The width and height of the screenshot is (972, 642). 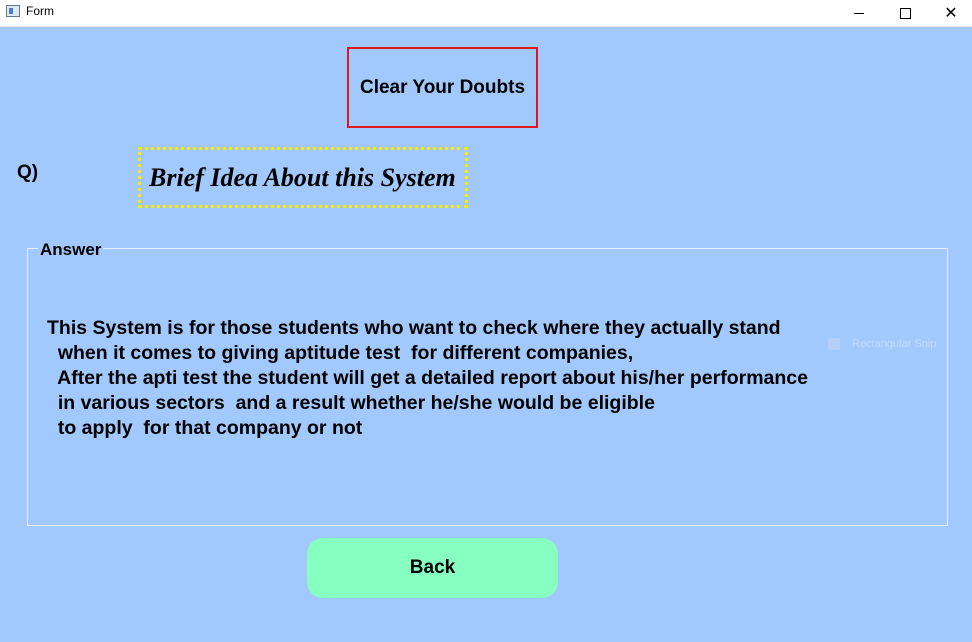 What do you see at coordinates (486, 13) in the screenshot?
I see `window-titlebar: Form ✕` at bounding box center [486, 13].